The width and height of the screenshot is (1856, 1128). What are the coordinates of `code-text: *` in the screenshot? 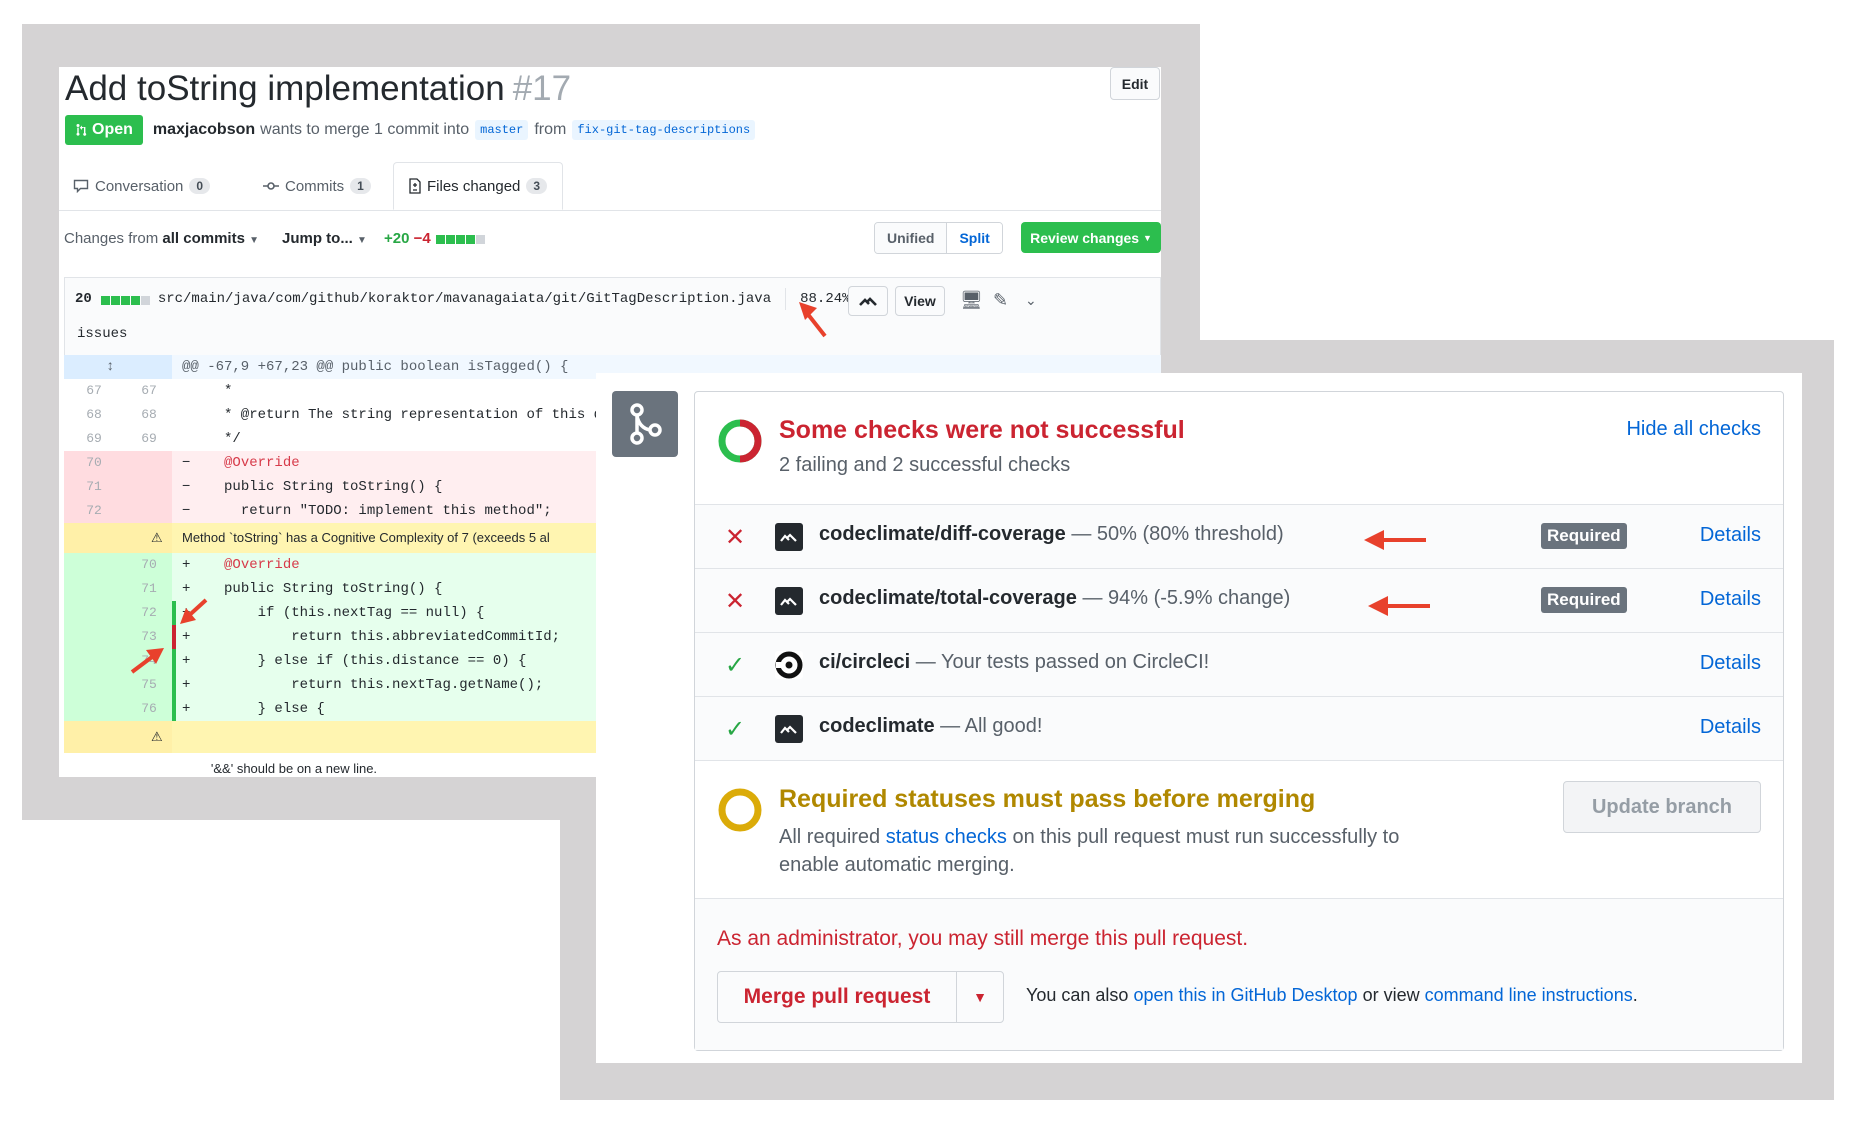 It's located at (207, 391).